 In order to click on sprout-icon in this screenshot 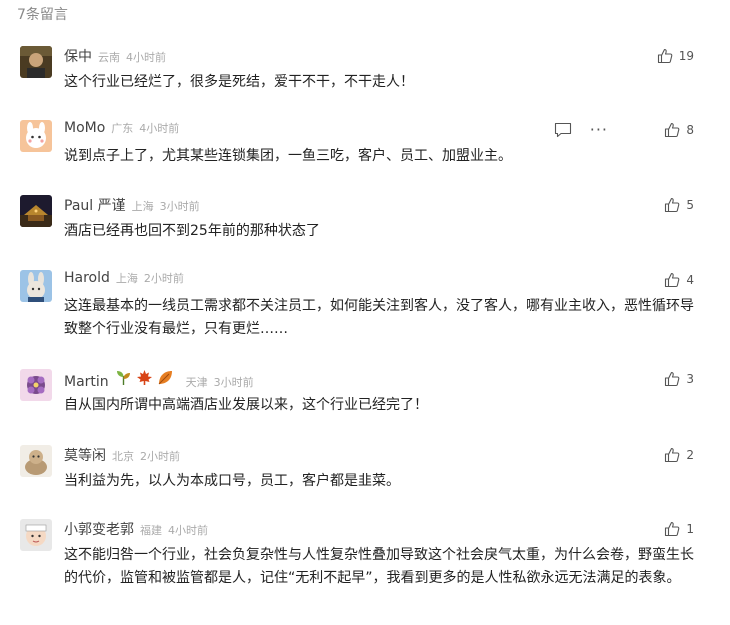, I will do `click(123, 378)`.